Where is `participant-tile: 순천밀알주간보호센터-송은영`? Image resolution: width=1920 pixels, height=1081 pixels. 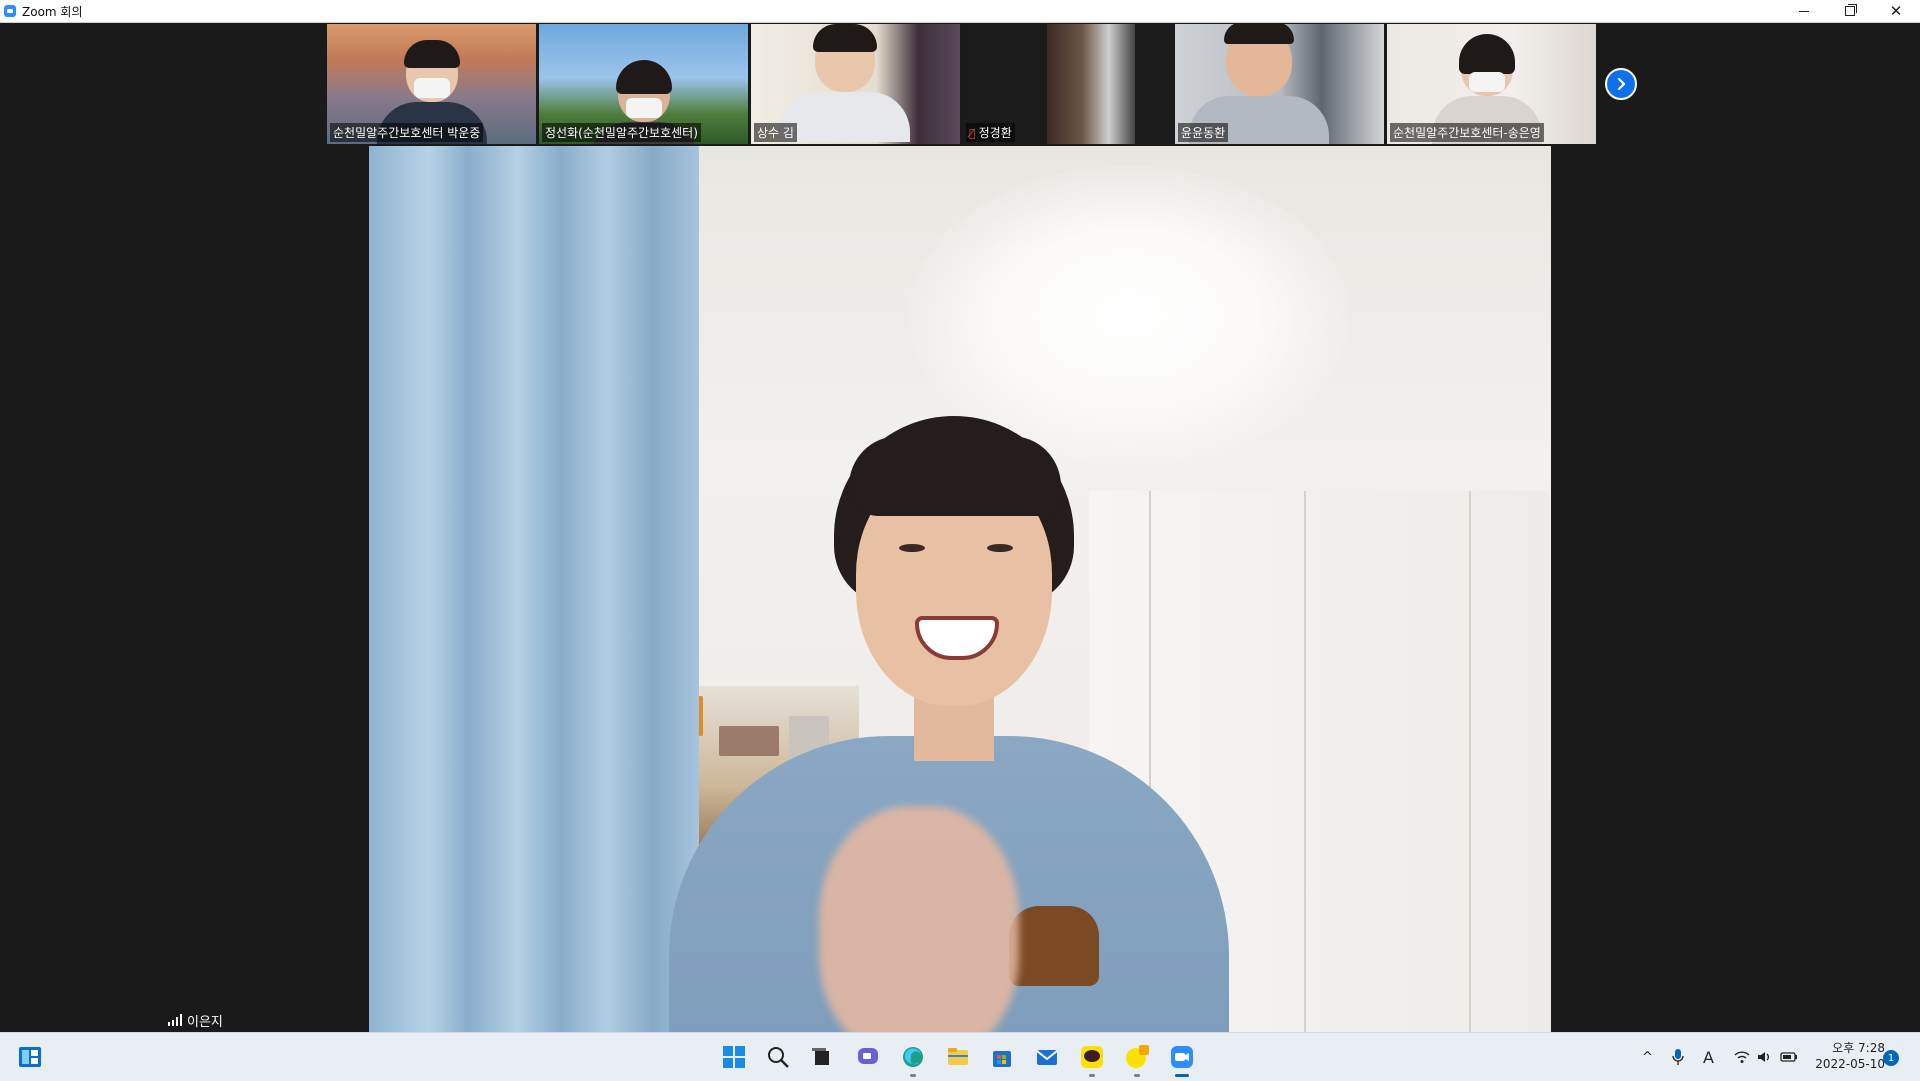 participant-tile: 순천밀알주간보호센터-송은영 is located at coordinates (1491, 84).